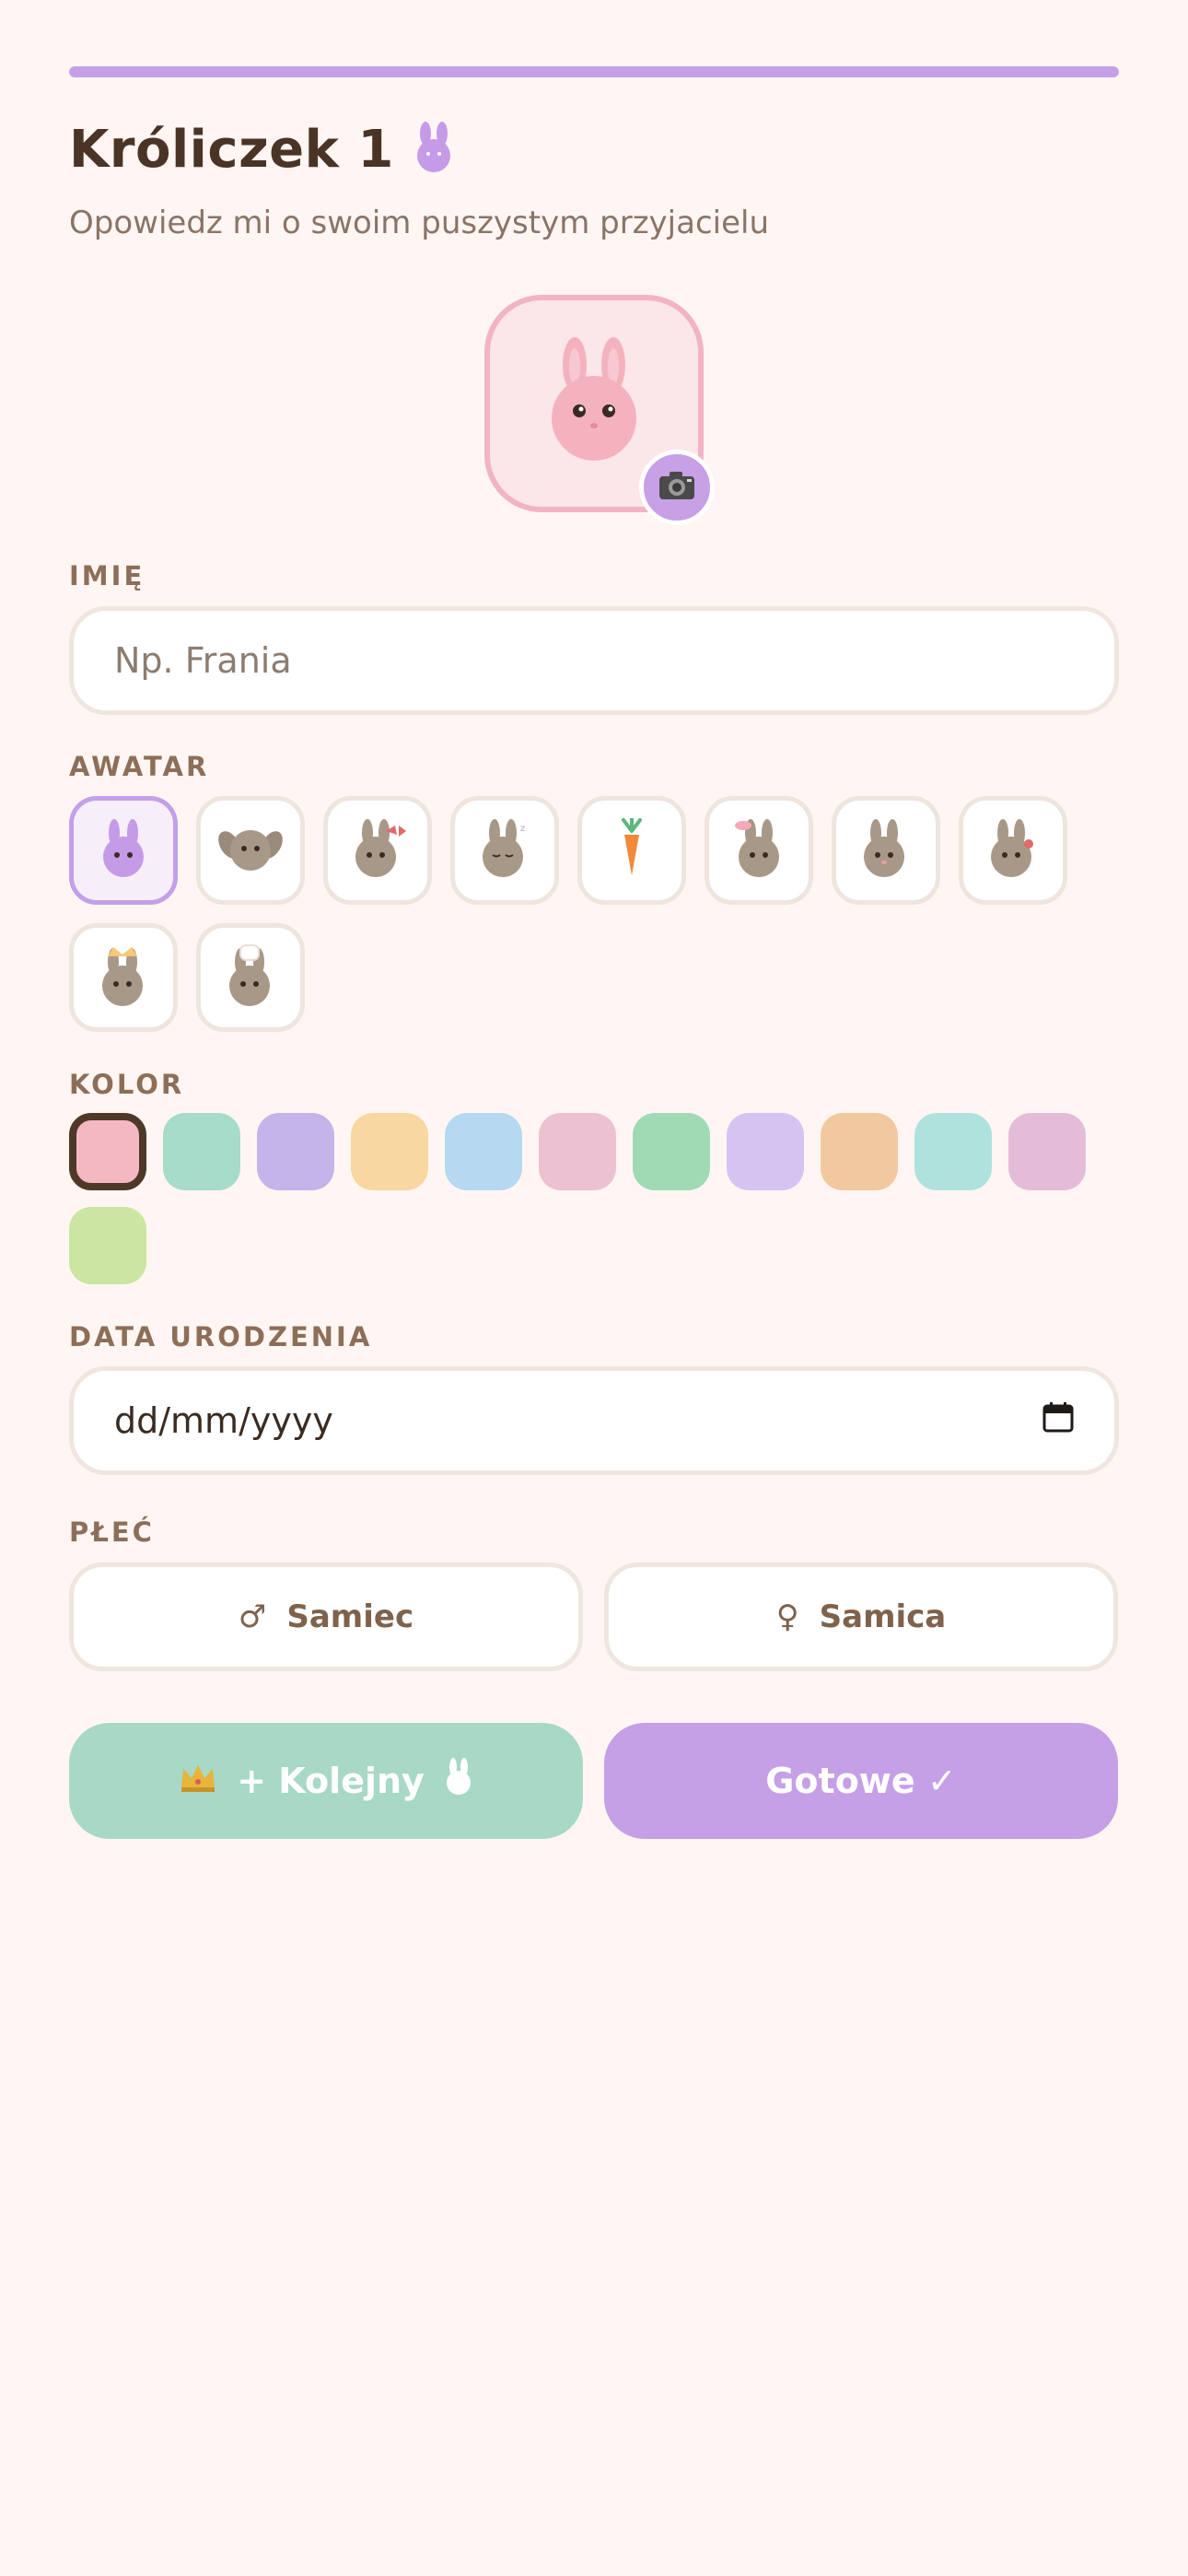  What do you see at coordinates (198, 1781) in the screenshot?
I see `crown-icon` at bounding box center [198, 1781].